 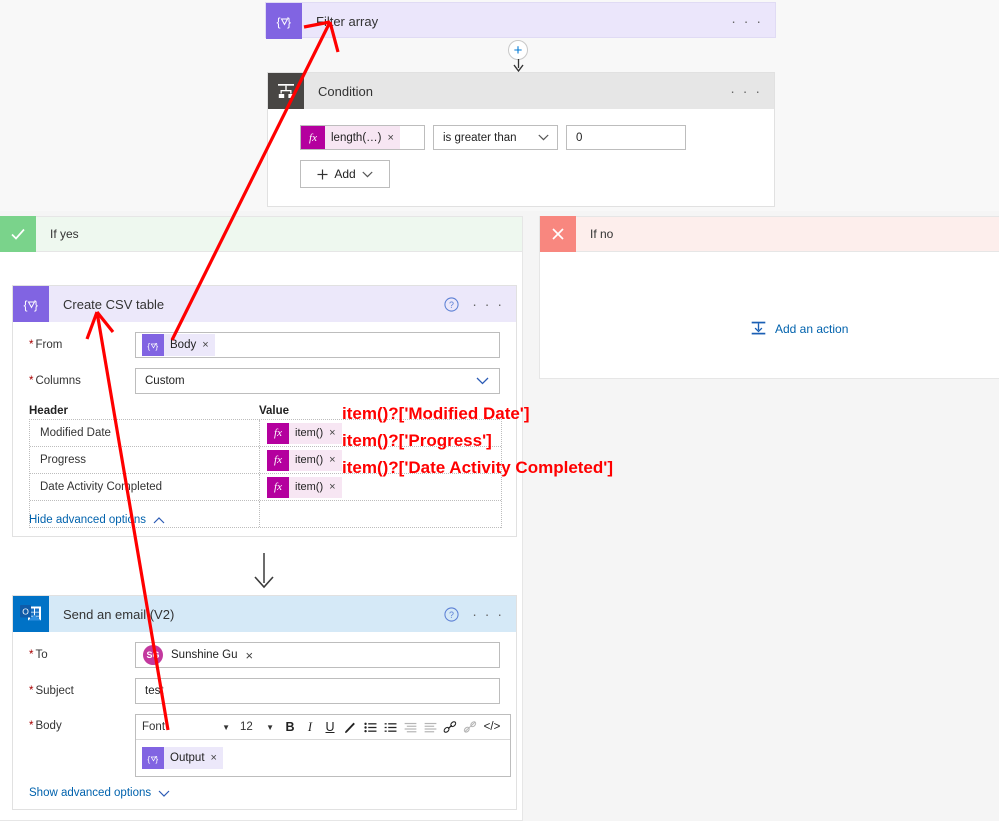 I want to click on send-an-email-header: O Send an email (V2) ? · · ·, so click(x=264, y=614).